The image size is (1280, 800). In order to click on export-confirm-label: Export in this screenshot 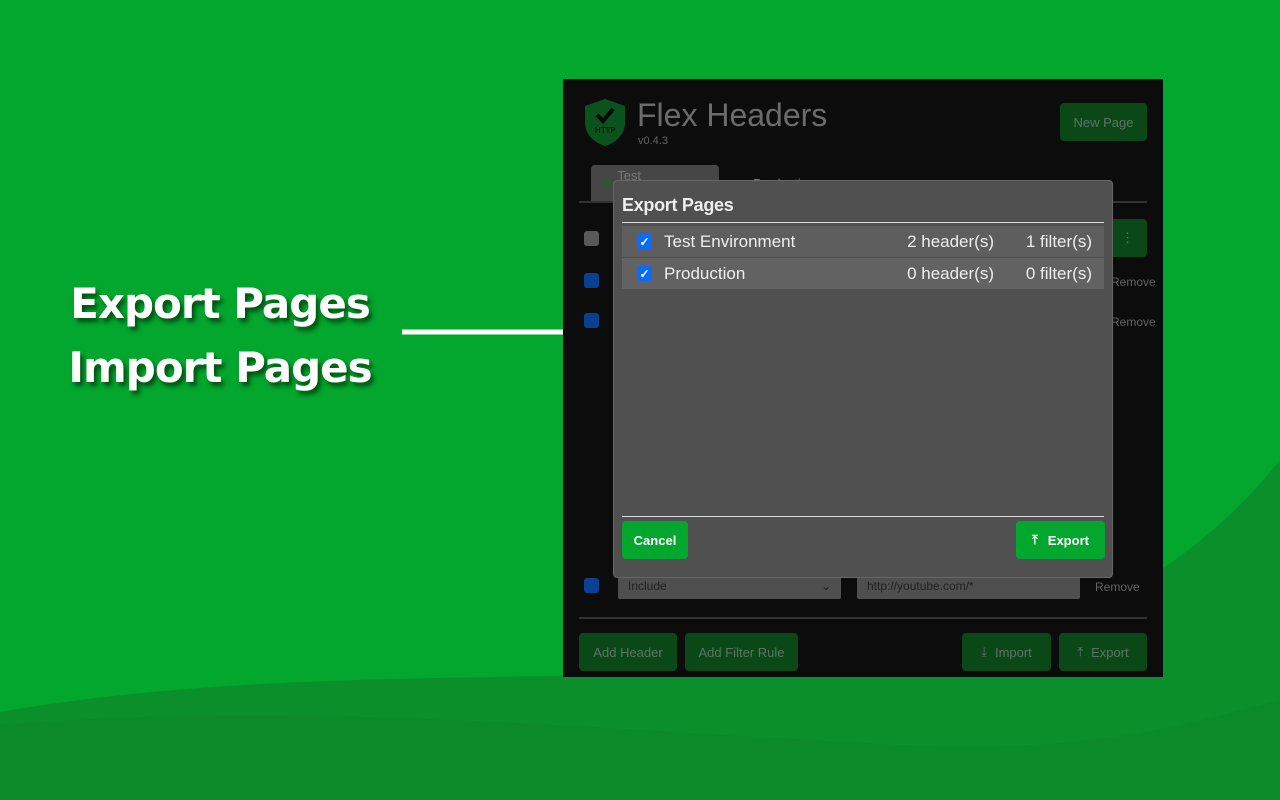, I will do `click(1068, 540)`.